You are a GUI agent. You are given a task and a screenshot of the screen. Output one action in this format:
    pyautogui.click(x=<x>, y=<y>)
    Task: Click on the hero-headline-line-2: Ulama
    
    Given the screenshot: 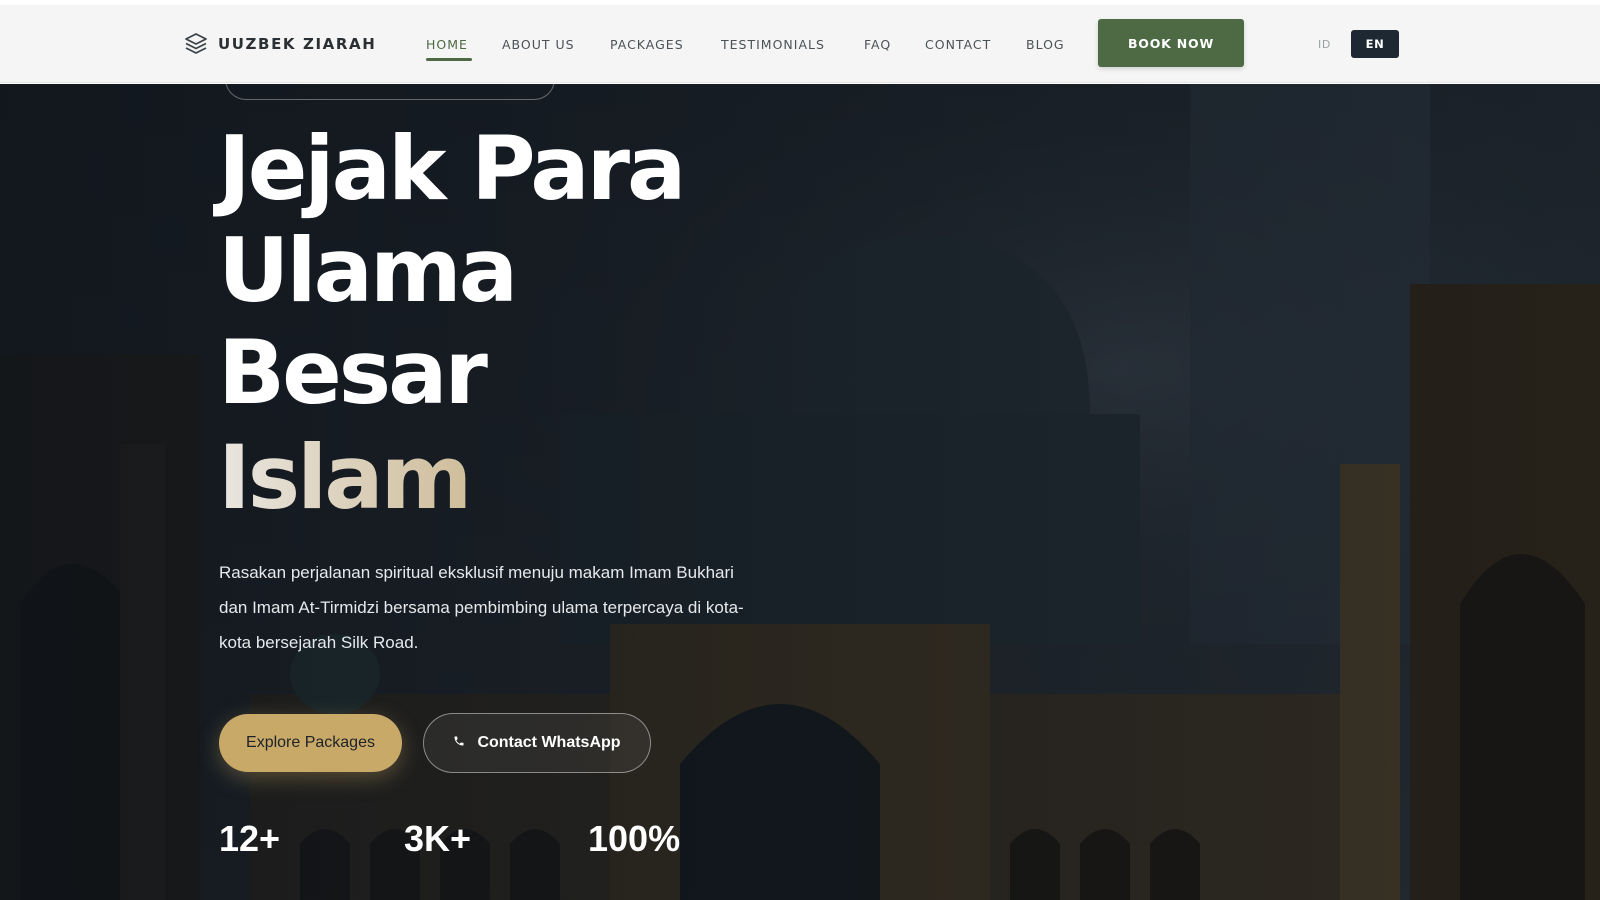 What is the action you would take?
    pyautogui.click(x=368, y=270)
    